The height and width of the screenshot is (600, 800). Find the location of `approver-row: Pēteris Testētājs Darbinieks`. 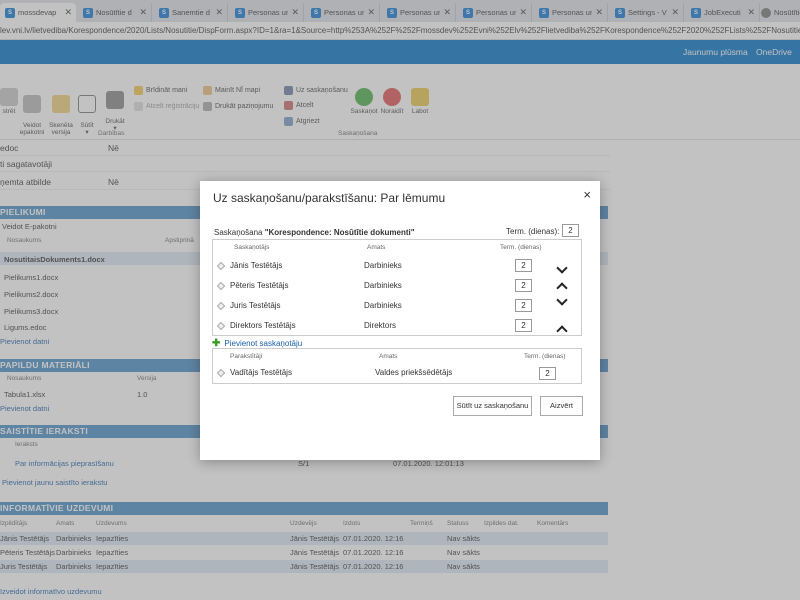

approver-row: Pēteris Testētājs Darbinieks is located at coordinates (397, 288).